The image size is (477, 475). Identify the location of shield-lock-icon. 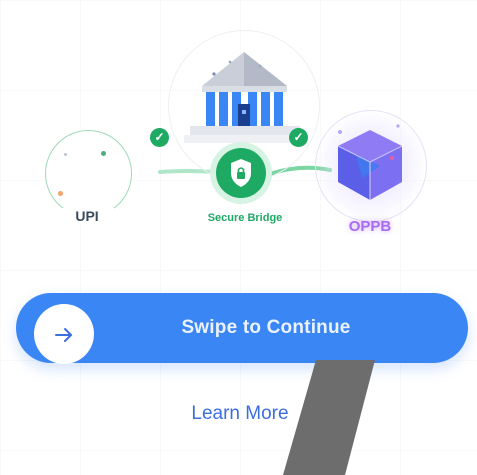
(241, 173).